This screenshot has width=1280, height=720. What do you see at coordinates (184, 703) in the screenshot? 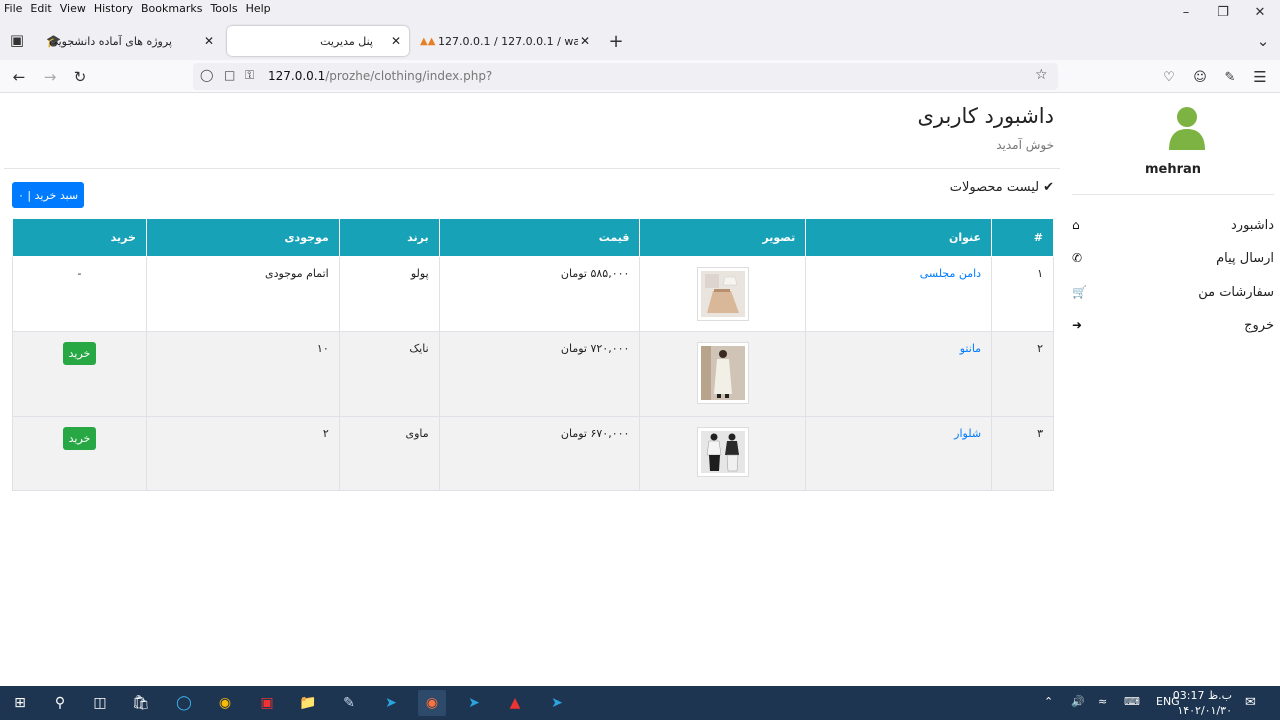
I see `edge-icon: ◯` at bounding box center [184, 703].